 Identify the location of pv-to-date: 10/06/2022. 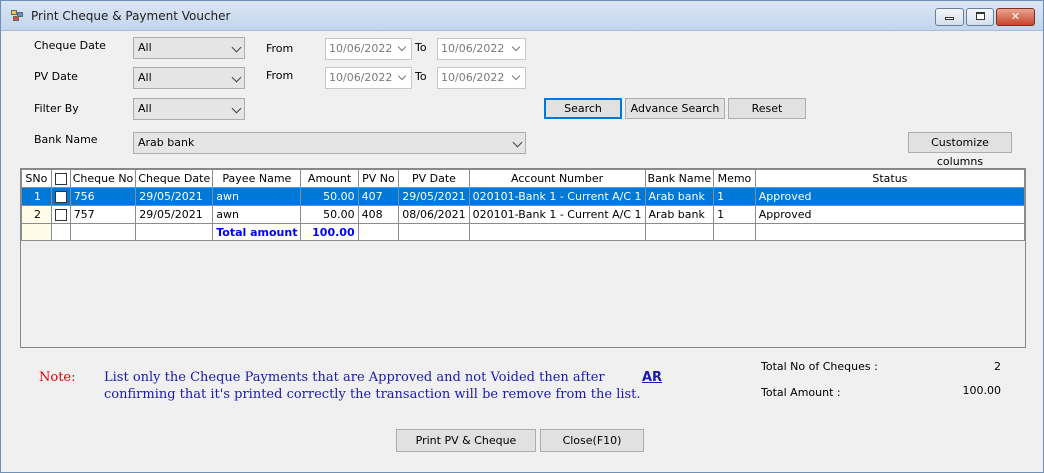
(481, 78).